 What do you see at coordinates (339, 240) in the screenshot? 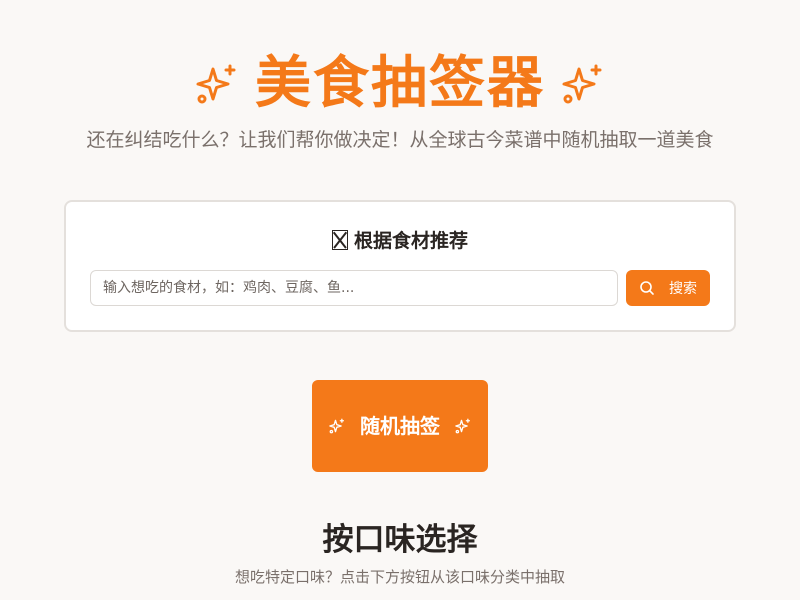
I see `missing-glyph-icon` at bounding box center [339, 240].